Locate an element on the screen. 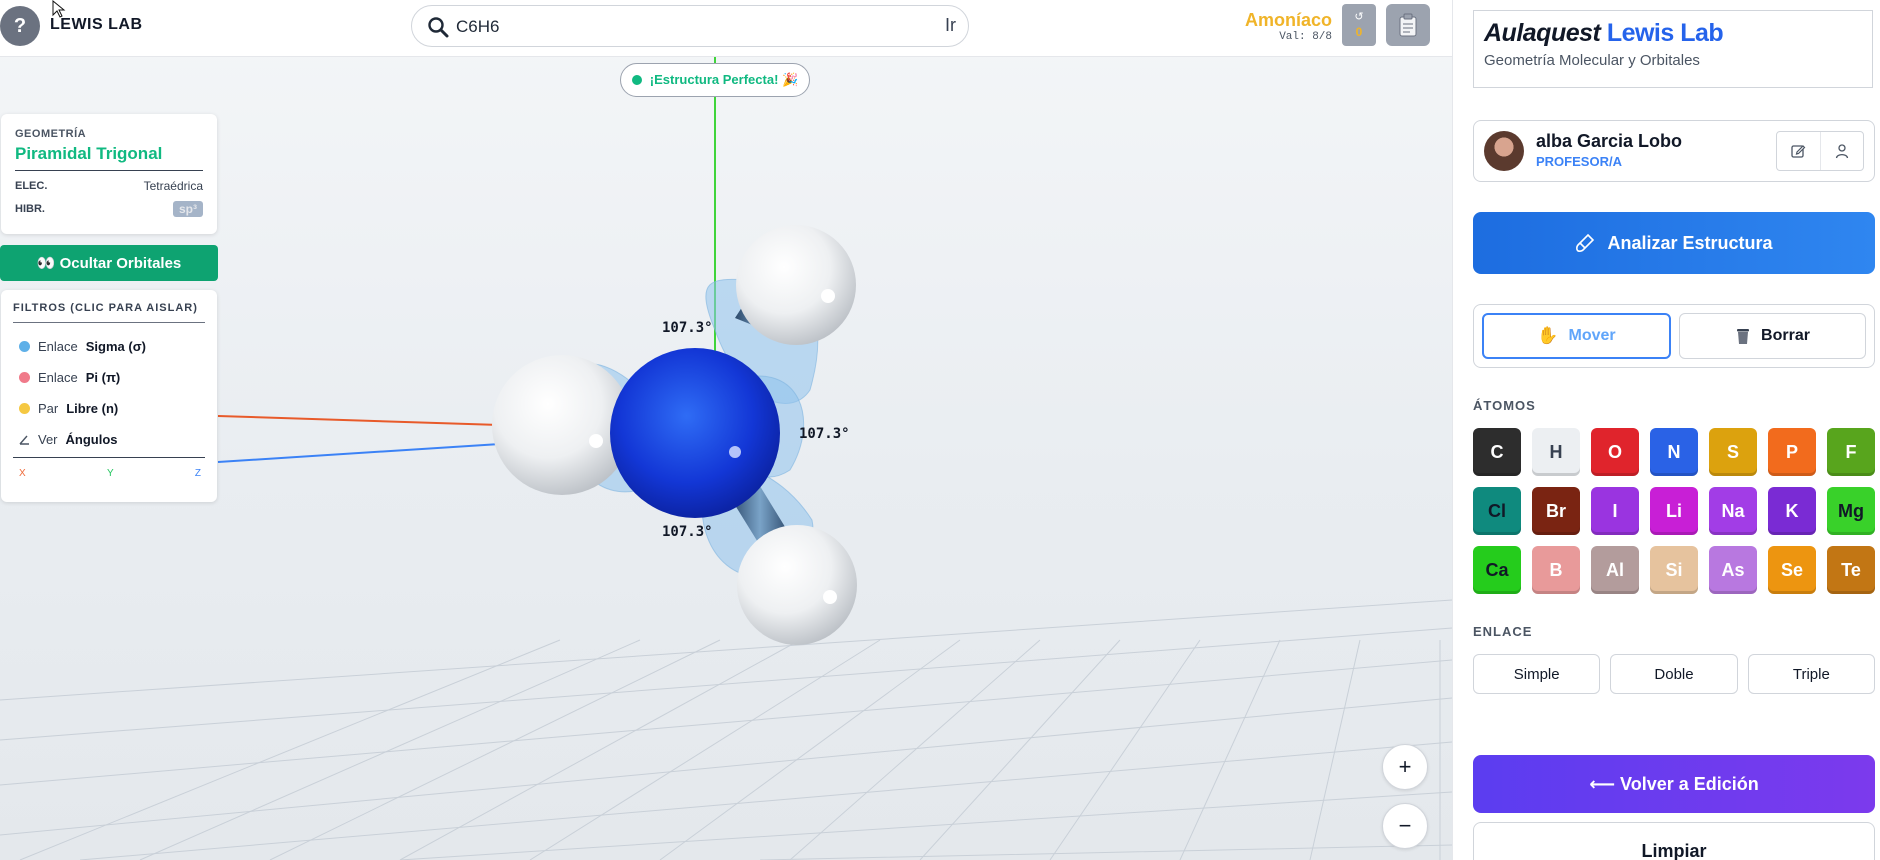  search-bar: Ir is located at coordinates (690, 26).